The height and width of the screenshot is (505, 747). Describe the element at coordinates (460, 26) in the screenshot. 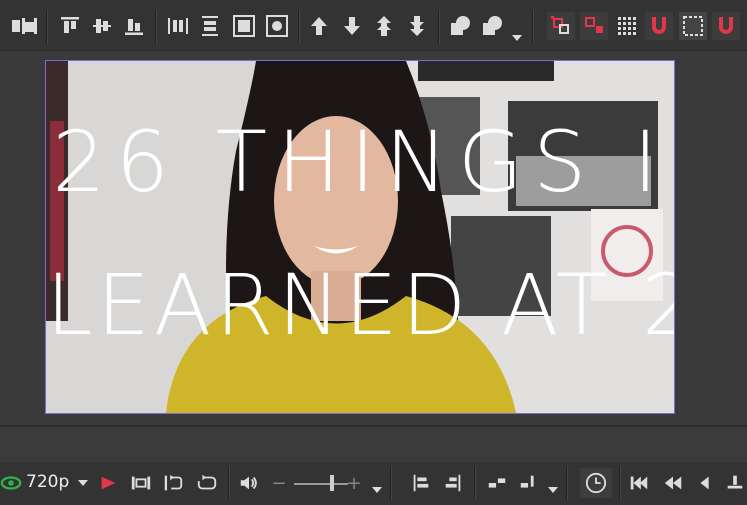

I see `shape-icon` at that location.